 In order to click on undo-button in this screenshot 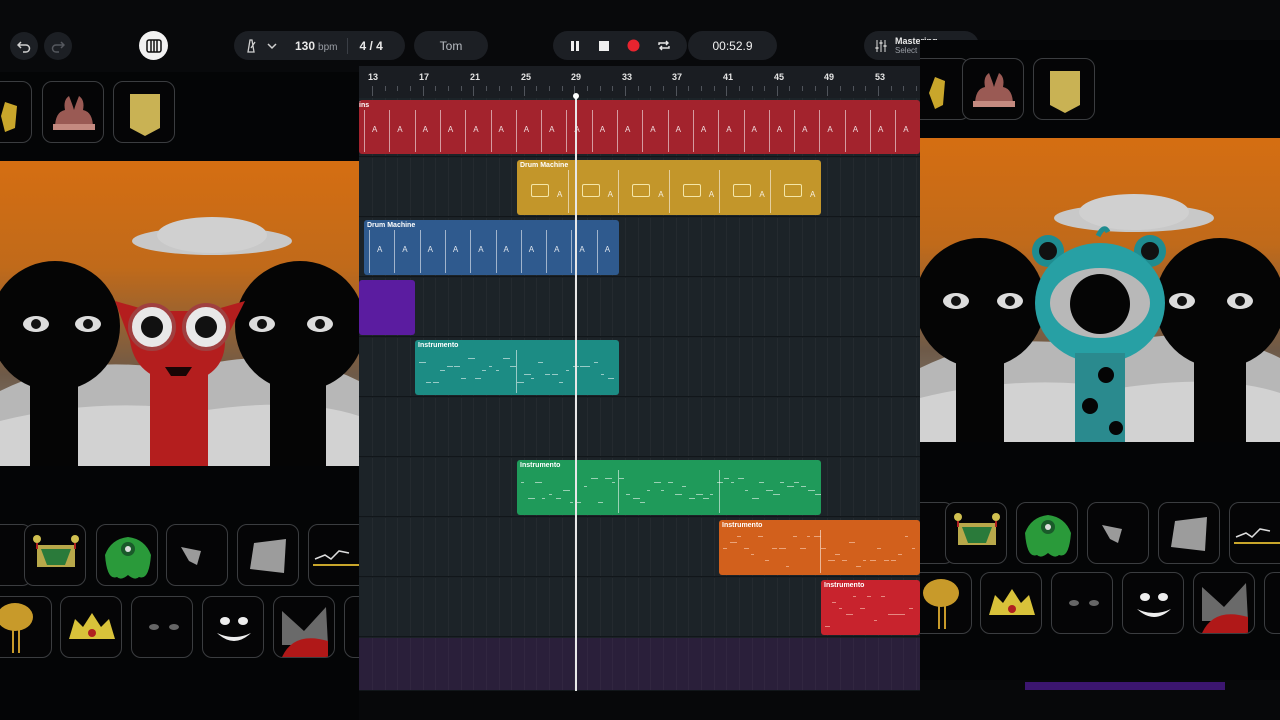, I will do `click(24, 46)`.